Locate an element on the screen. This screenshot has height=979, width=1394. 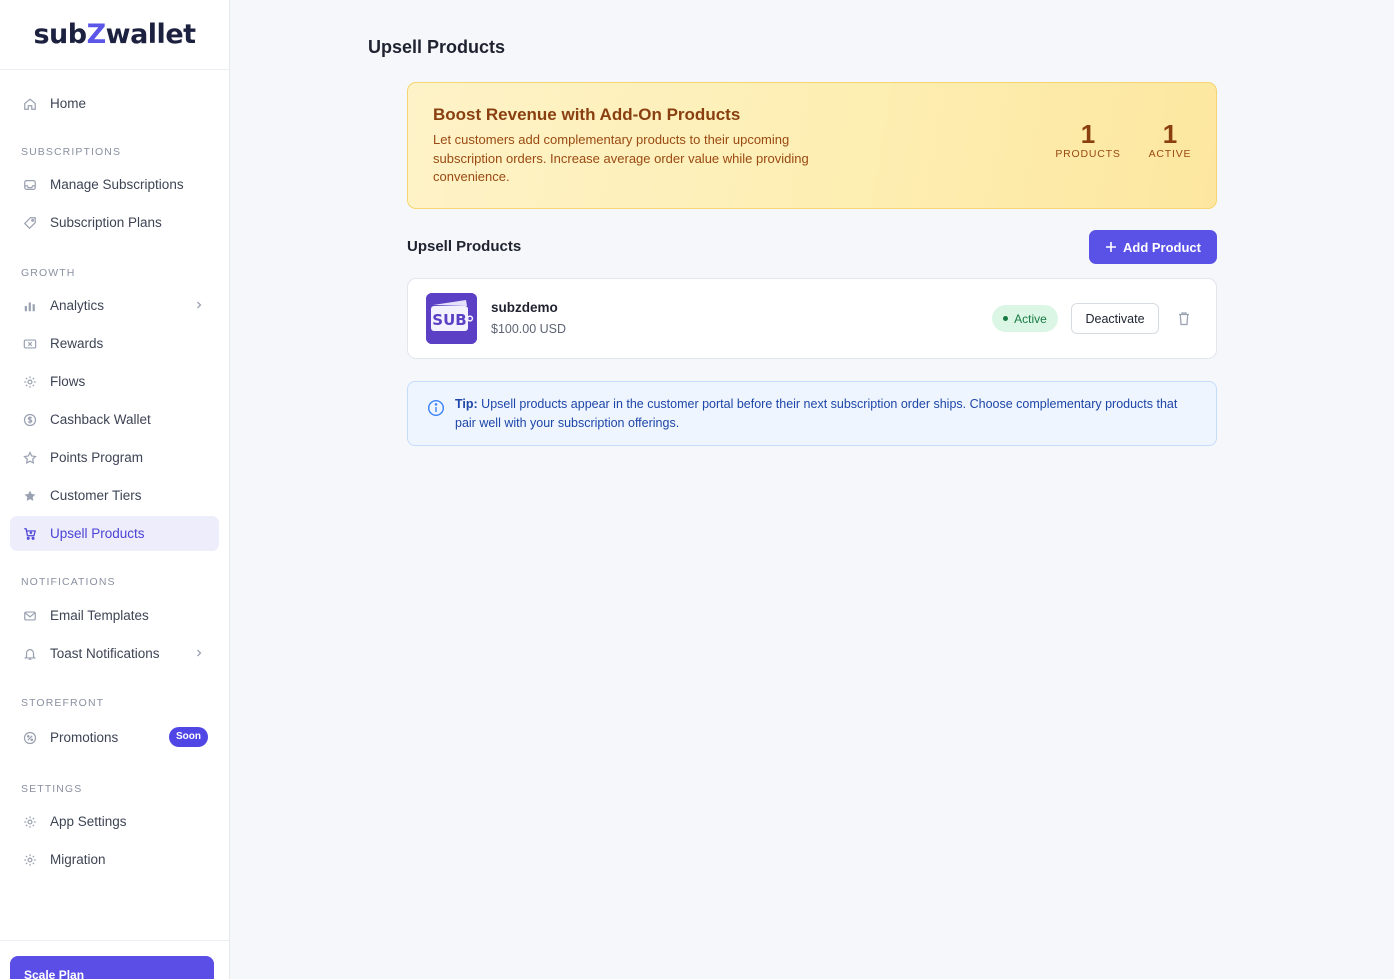
add-product-label: Add Product is located at coordinates (1162, 247).